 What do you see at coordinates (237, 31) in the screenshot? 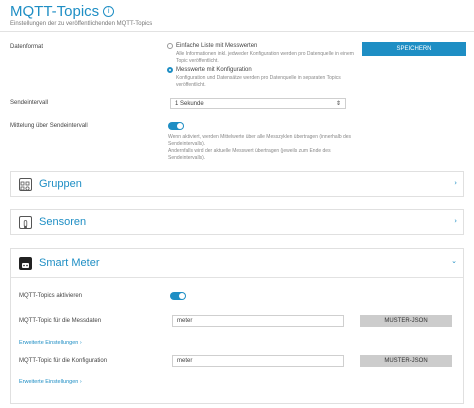
I see `header-divider` at bounding box center [237, 31].